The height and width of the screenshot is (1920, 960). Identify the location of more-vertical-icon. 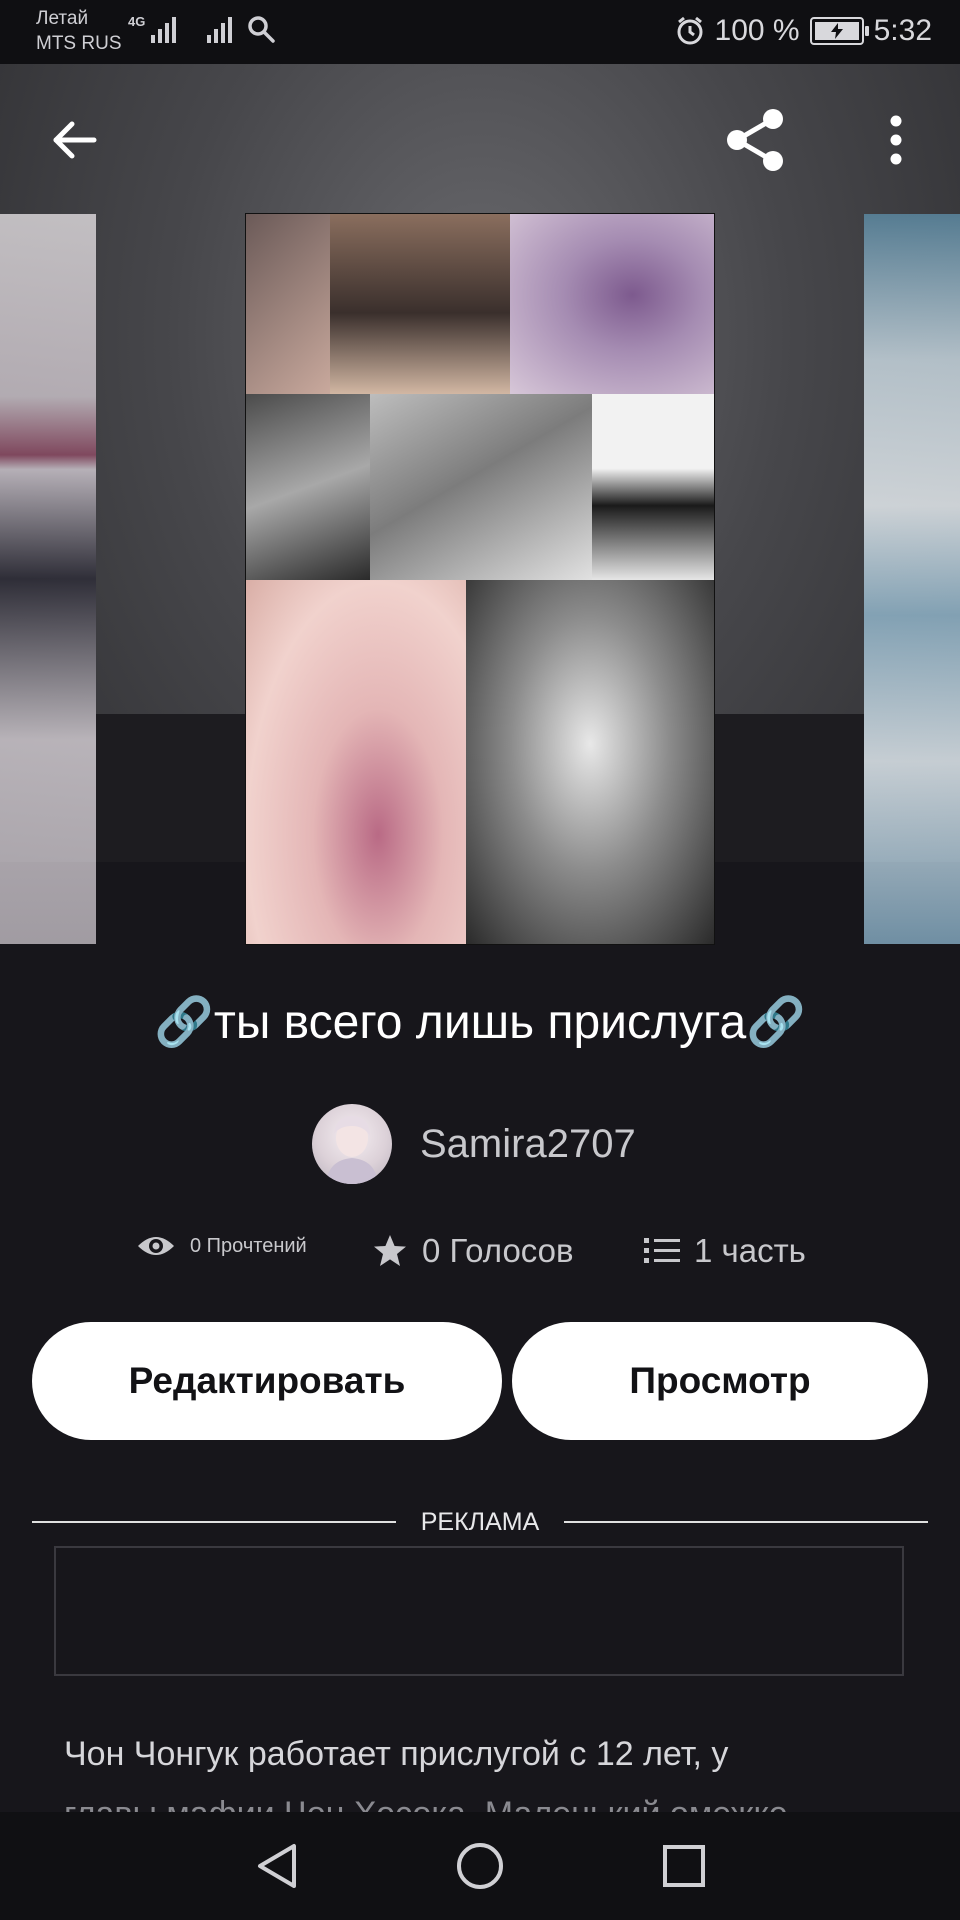
(896, 140).